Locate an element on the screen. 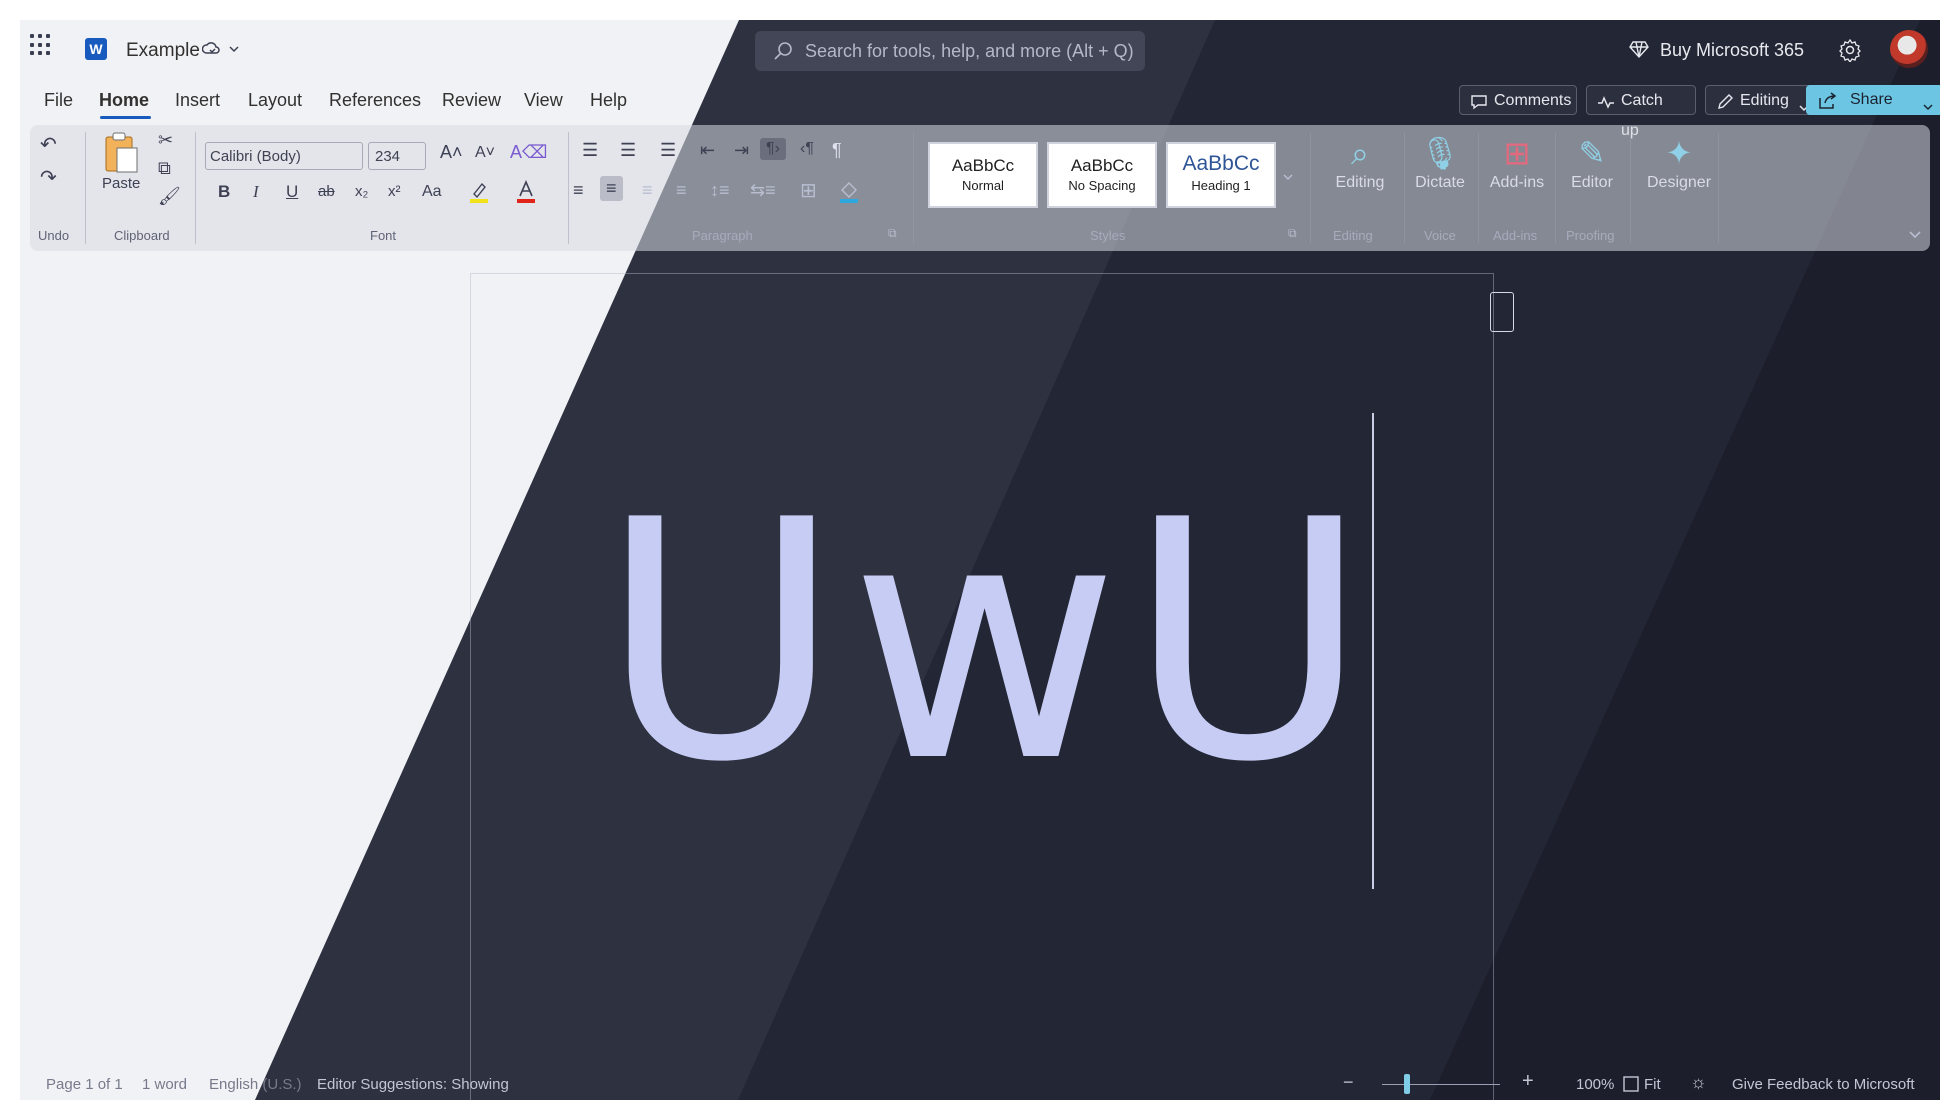 This screenshot has height=1120, width=1960. fit-icon is located at coordinates (1631, 1086).